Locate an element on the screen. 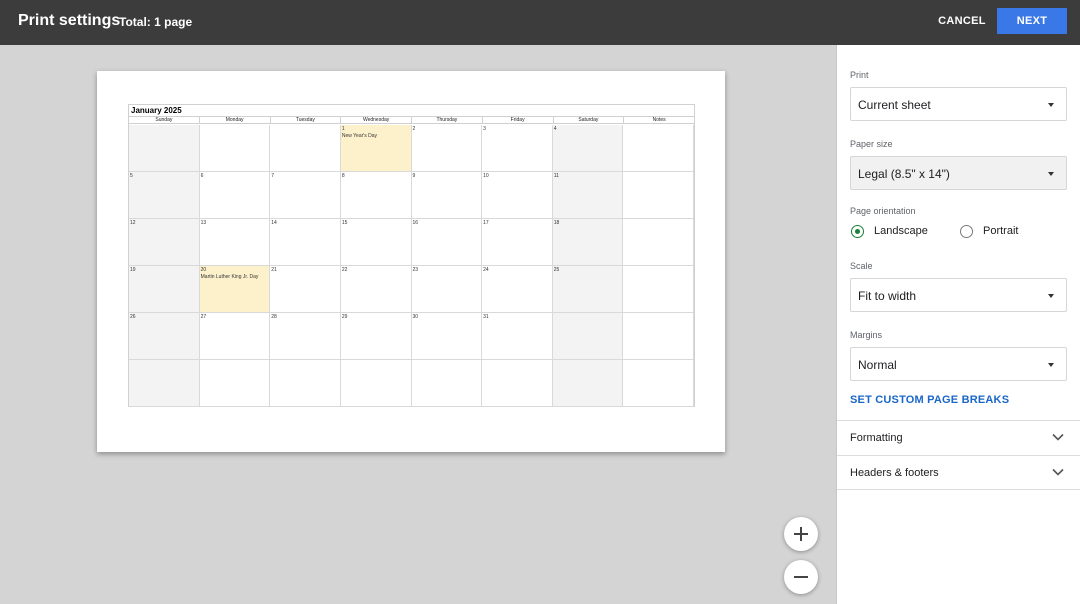 Image resolution: width=1080 pixels, height=604 pixels. day-number: 1 is located at coordinates (343, 129).